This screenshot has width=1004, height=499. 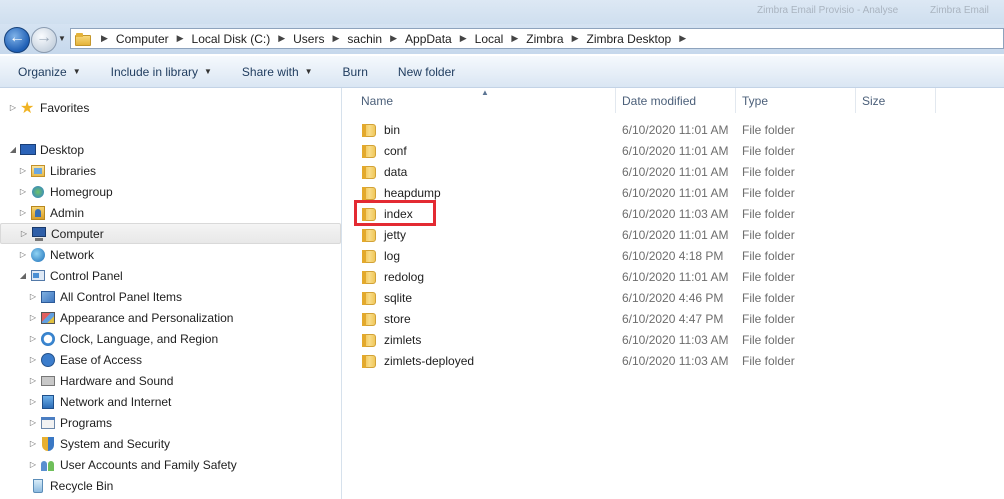 What do you see at coordinates (231, 39) in the screenshot?
I see `breadcrumb-local-disk: Local Disk (C:)` at bounding box center [231, 39].